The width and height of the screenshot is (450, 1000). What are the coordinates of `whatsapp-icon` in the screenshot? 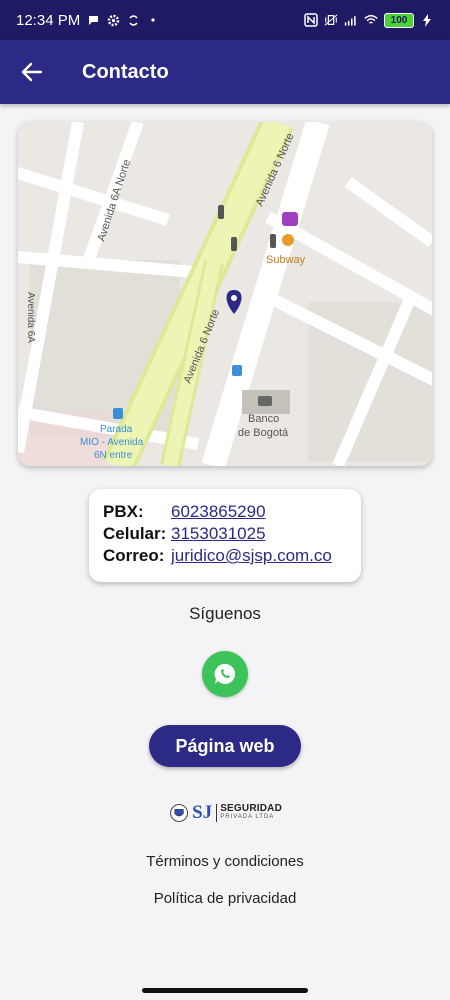 It's located at (225, 673).